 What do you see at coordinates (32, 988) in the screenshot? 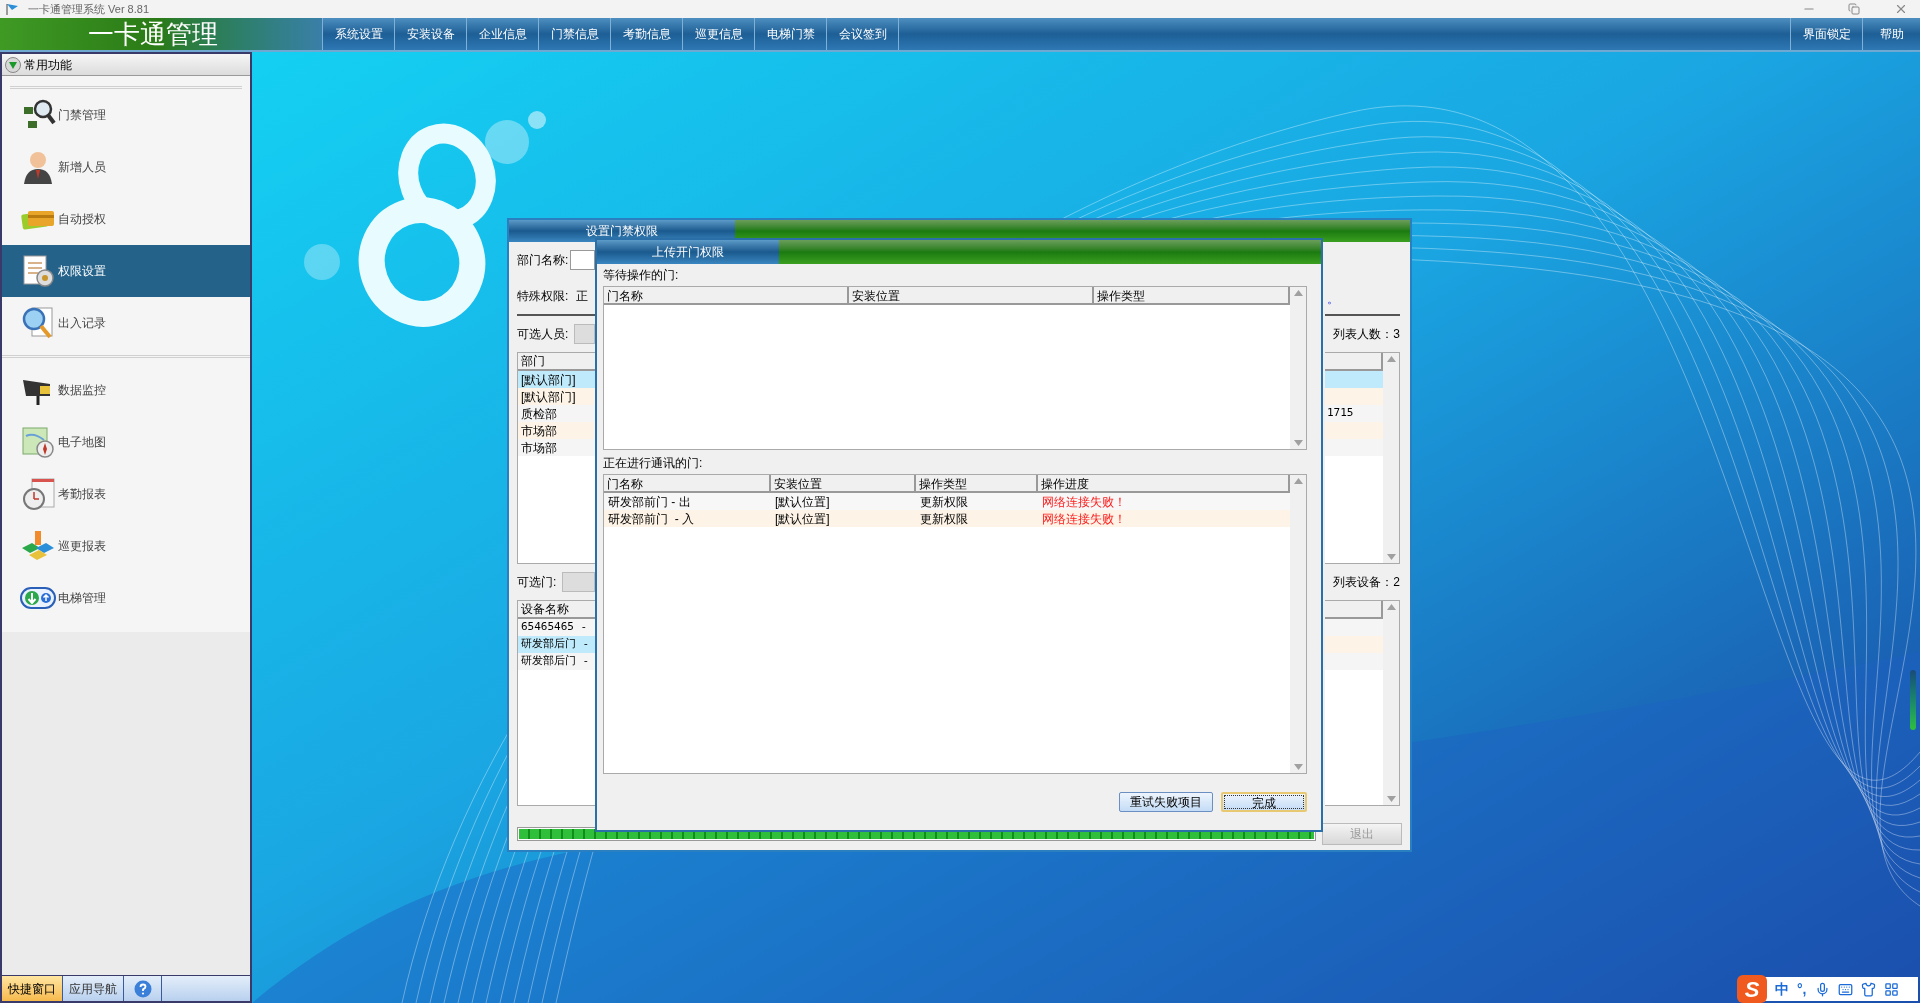
I see `panel-tab: 快捷窗口` at bounding box center [32, 988].